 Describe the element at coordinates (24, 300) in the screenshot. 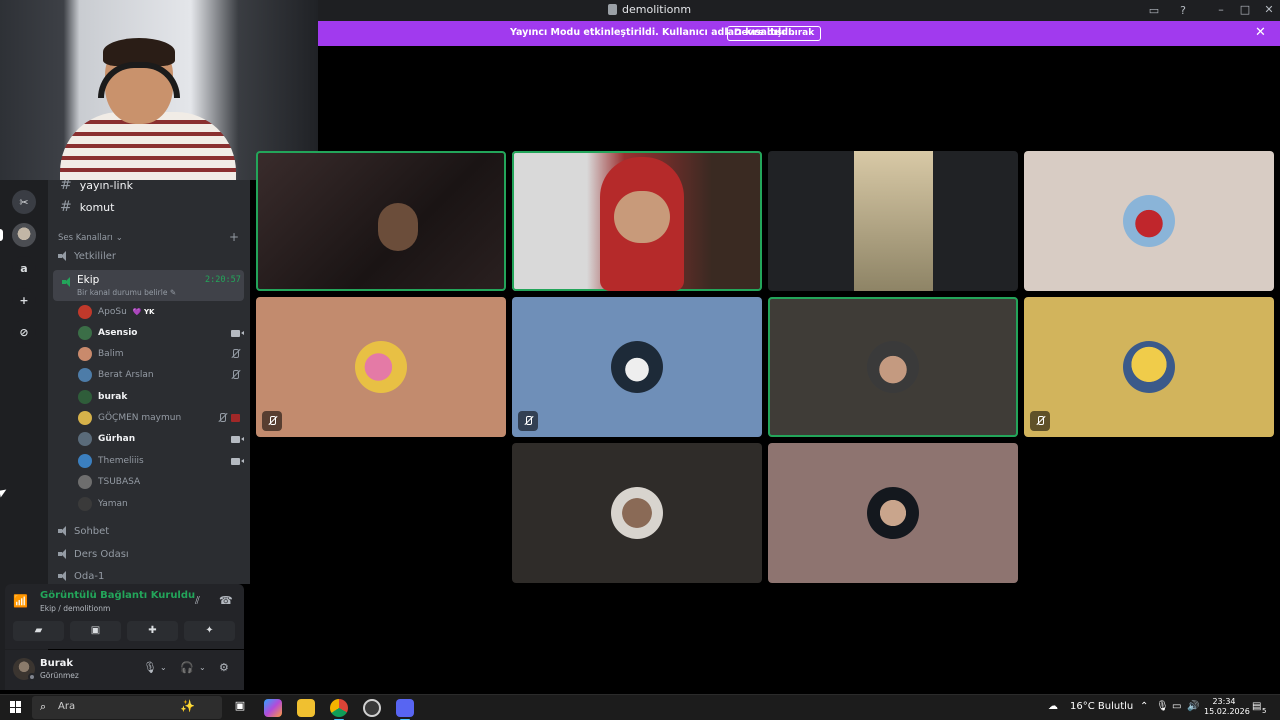

I see `add-server-icon: +` at that location.